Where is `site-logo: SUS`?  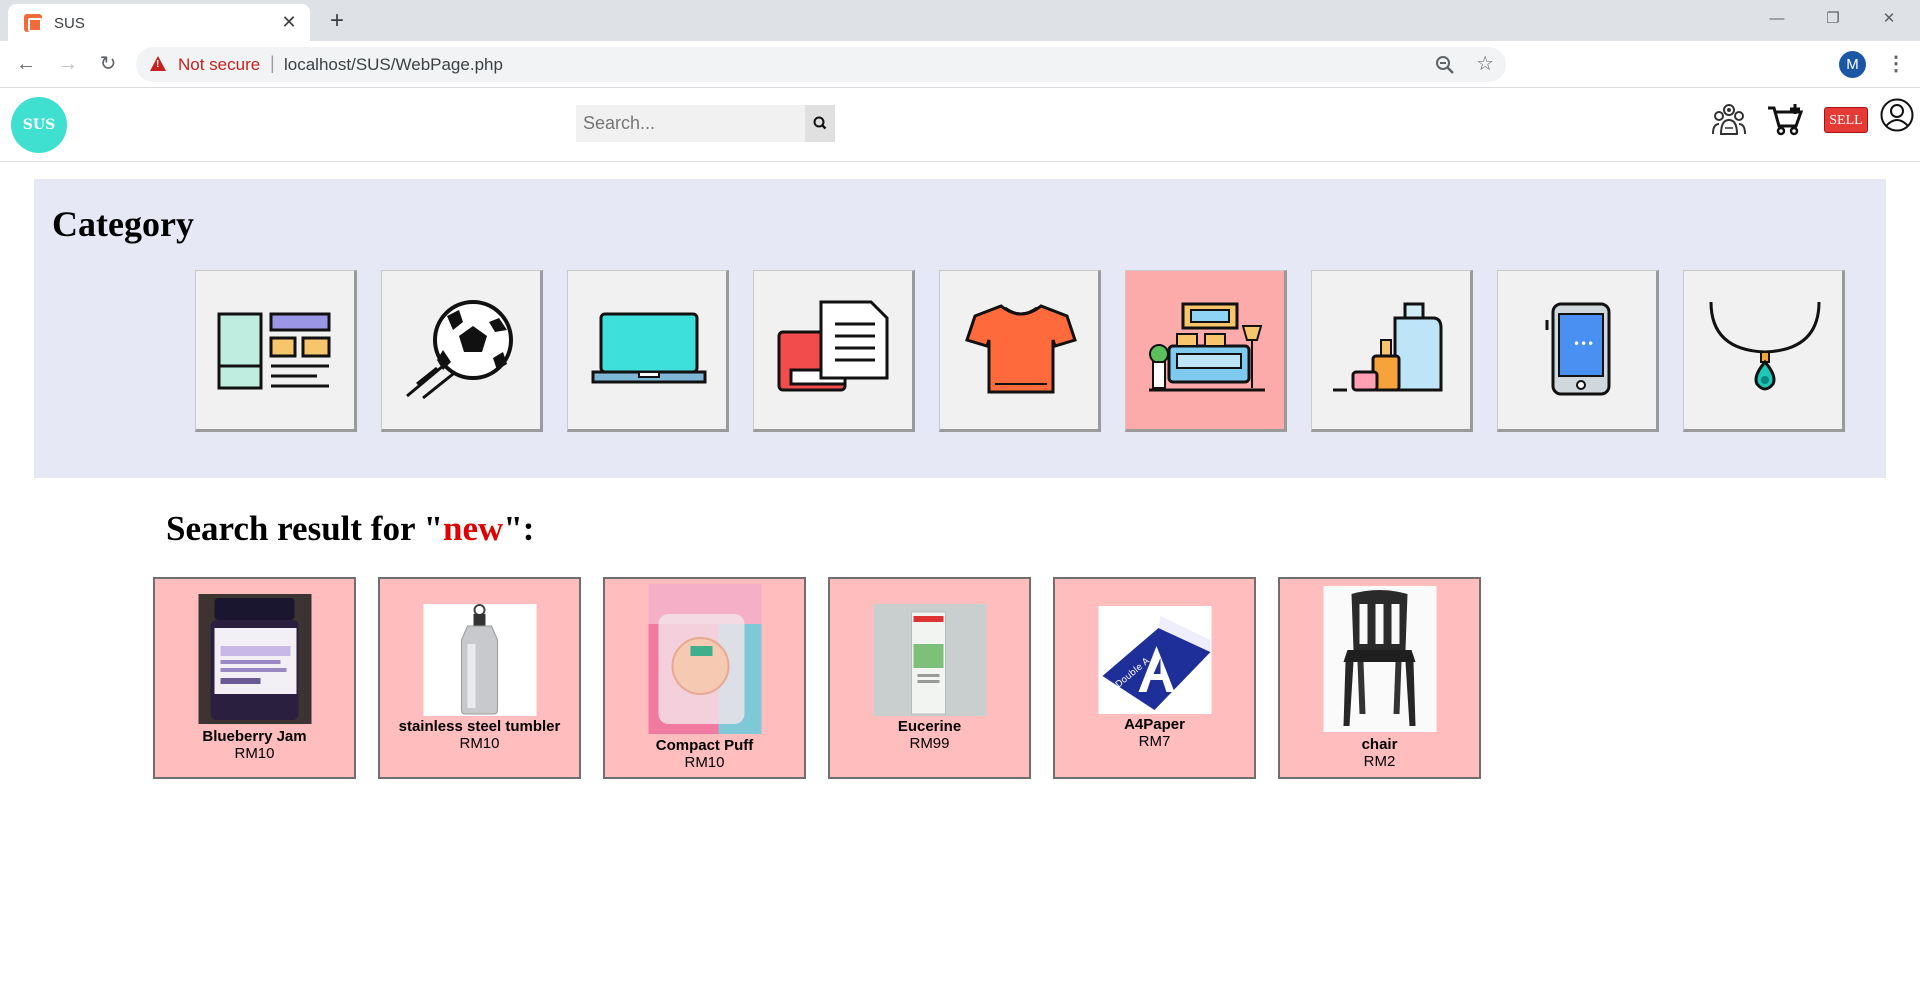
site-logo: SUS is located at coordinates (39, 125).